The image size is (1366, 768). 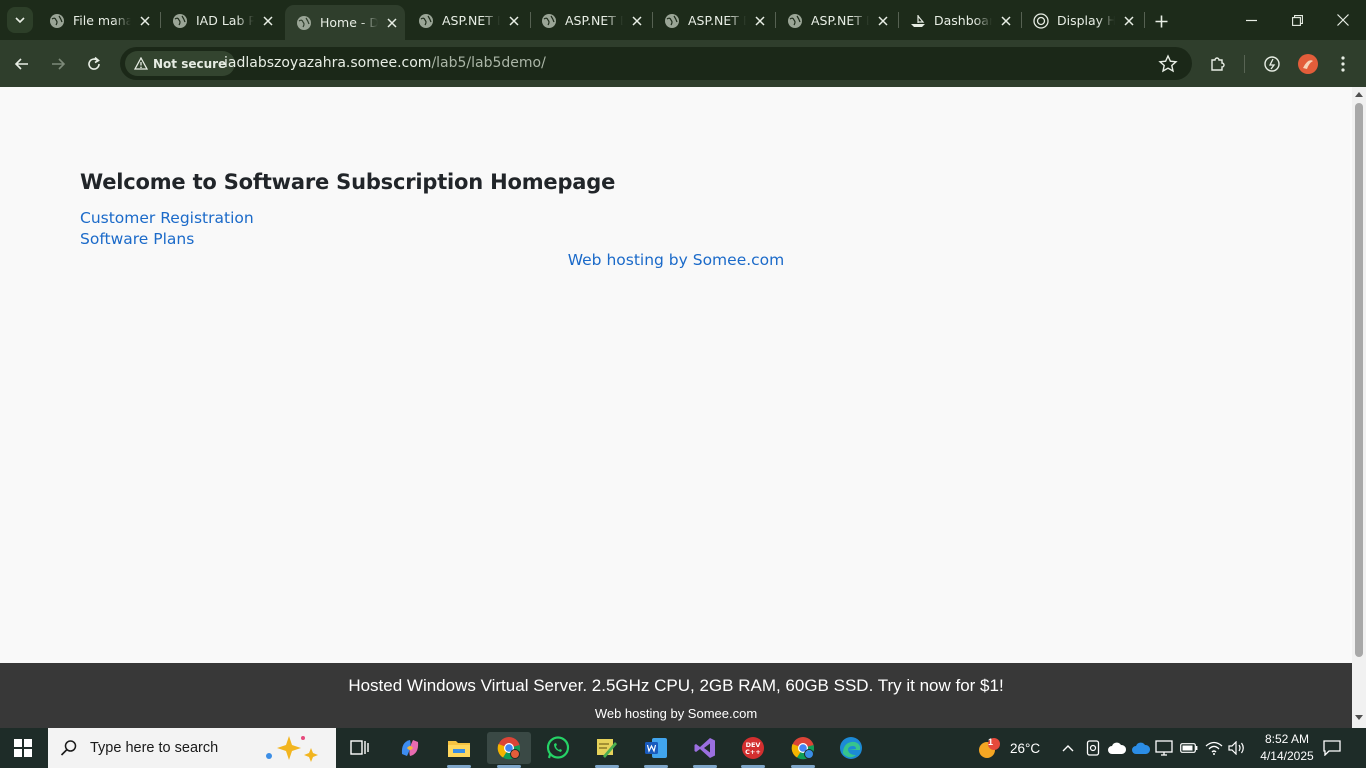 What do you see at coordinates (918, 20) in the screenshot?
I see `ship-icon` at bounding box center [918, 20].